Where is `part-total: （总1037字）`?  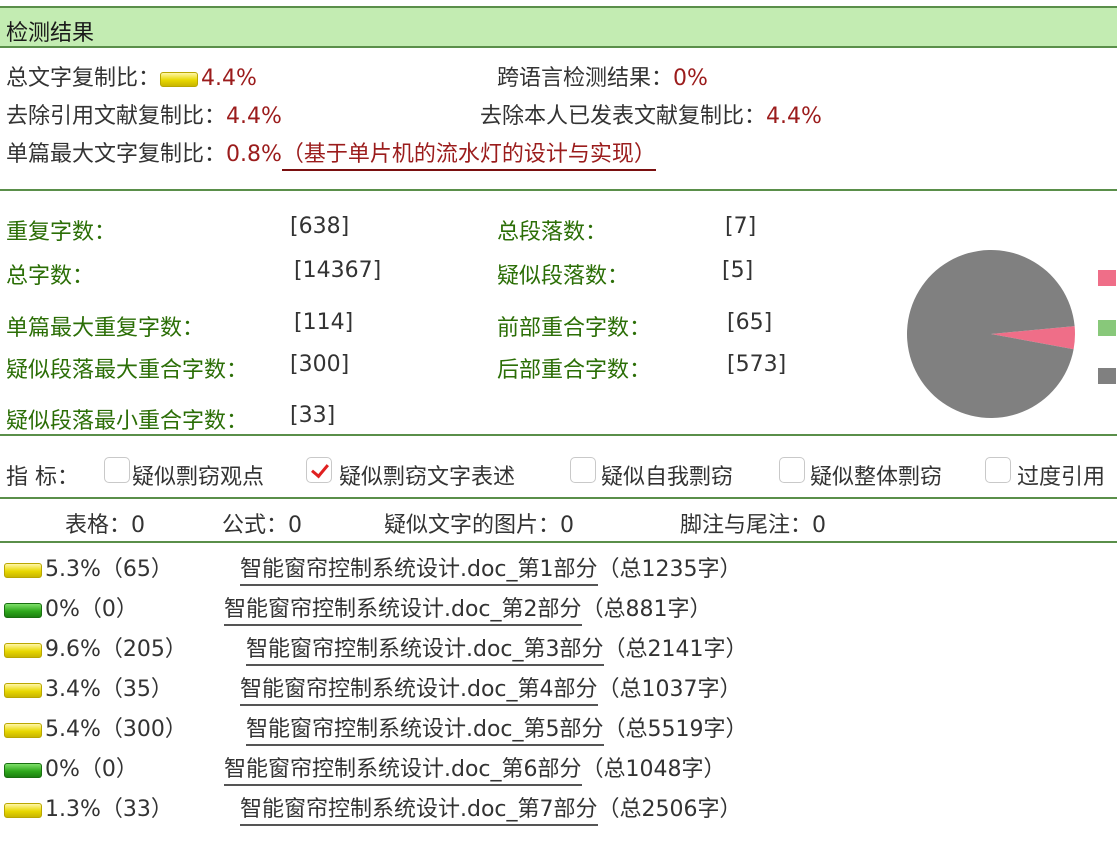 part-total: （总1037字） is located at coordinates (669, 689).